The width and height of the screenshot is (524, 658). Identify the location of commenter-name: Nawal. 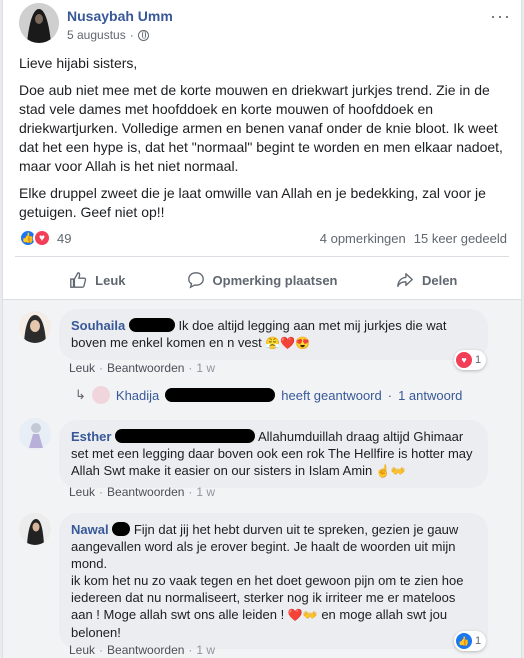
(90, 529).